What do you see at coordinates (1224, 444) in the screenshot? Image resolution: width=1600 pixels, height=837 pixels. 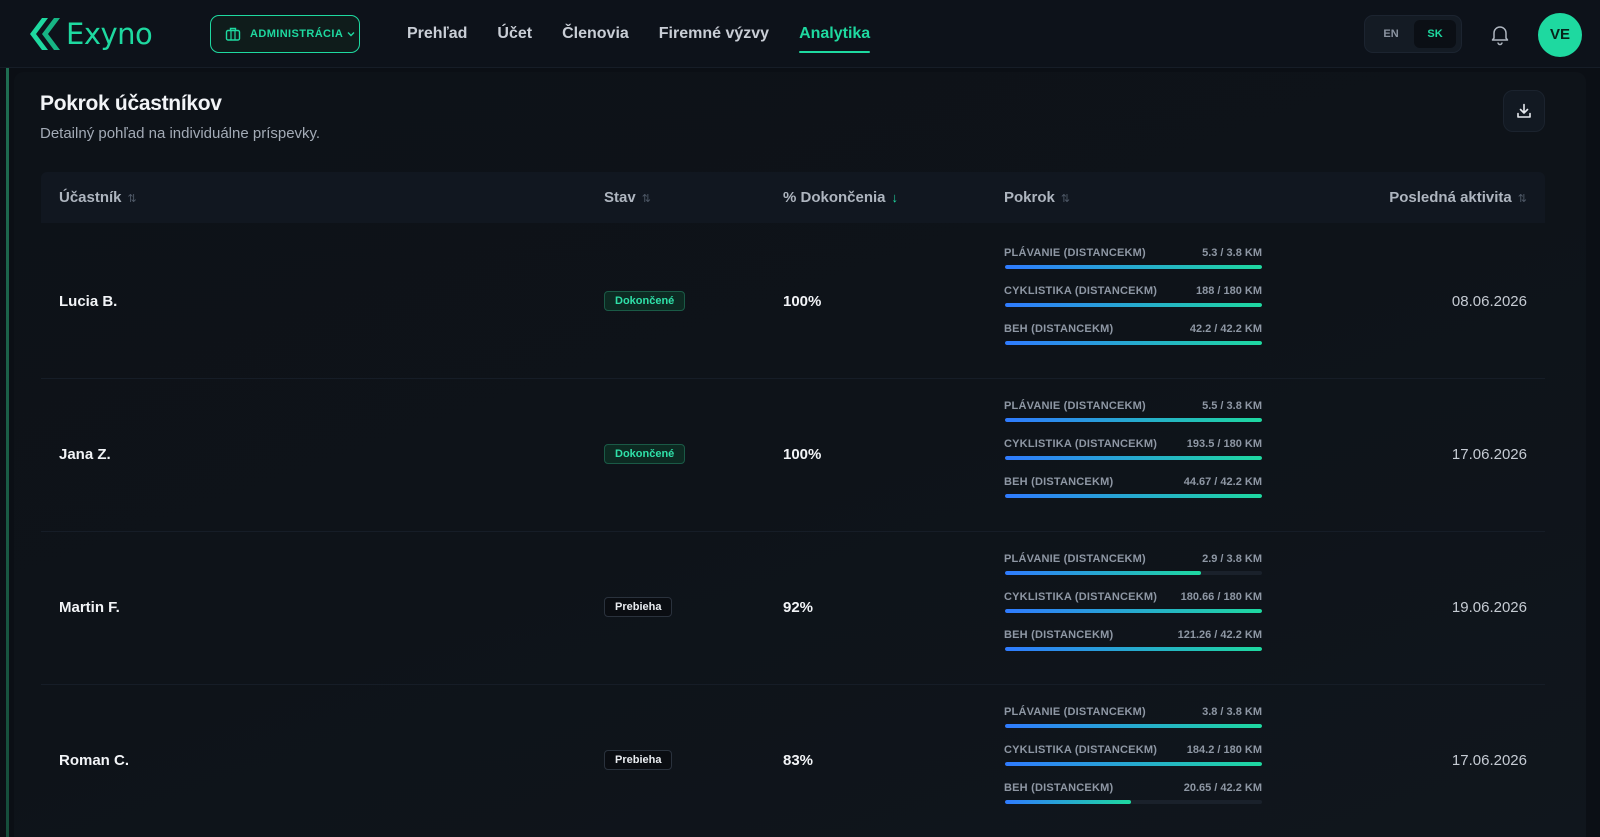 I see `progress-value: 193.5 / 180 KM` at bounding box center [1224, 444].